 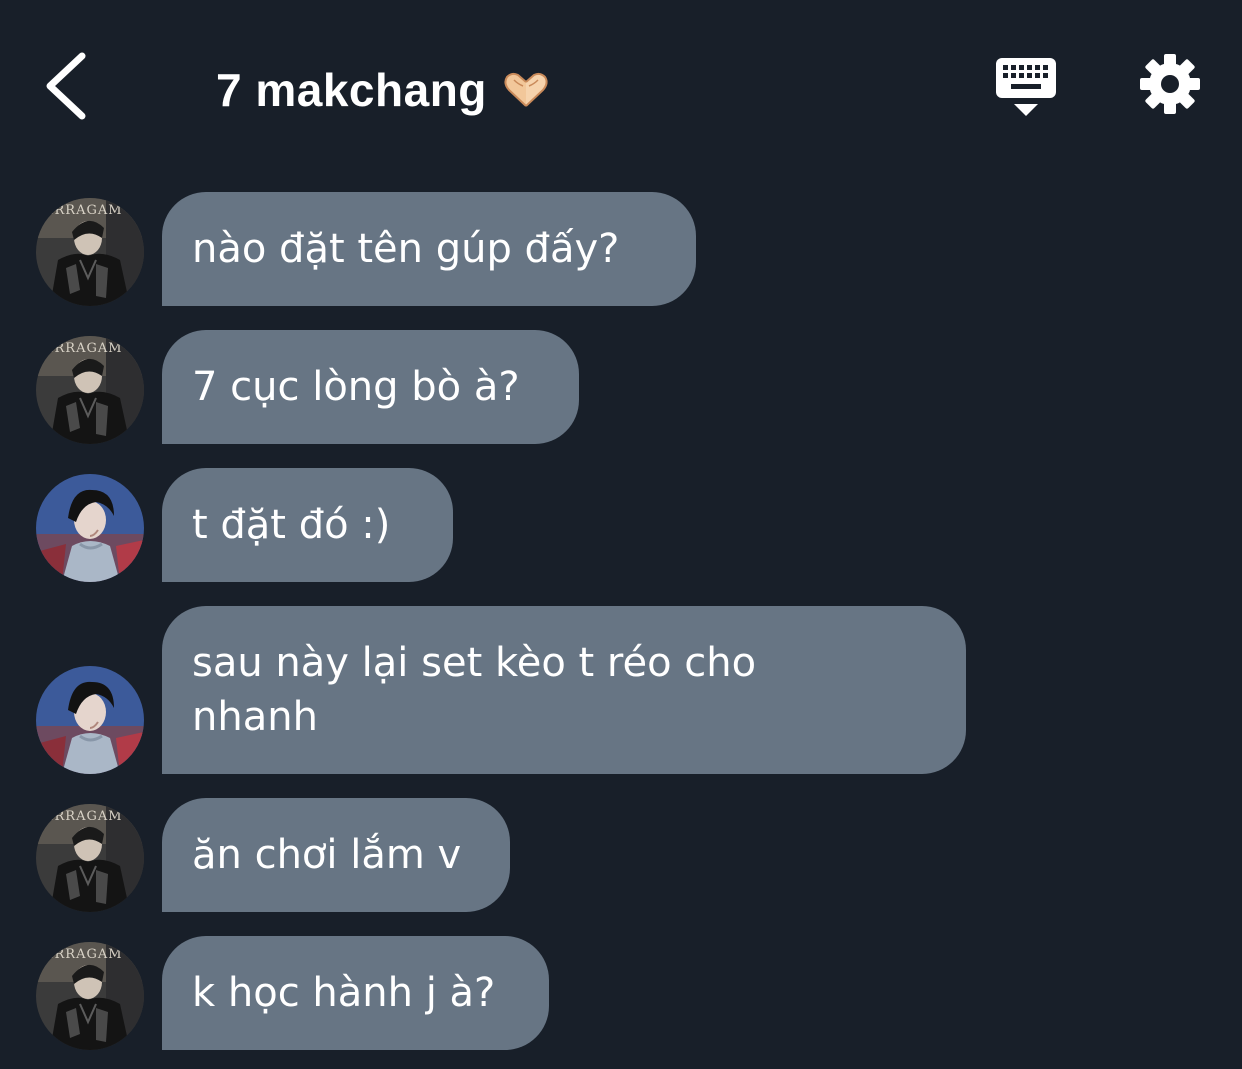 I want to click on chat-title: 7 makchang, so click(x=351, y=90).